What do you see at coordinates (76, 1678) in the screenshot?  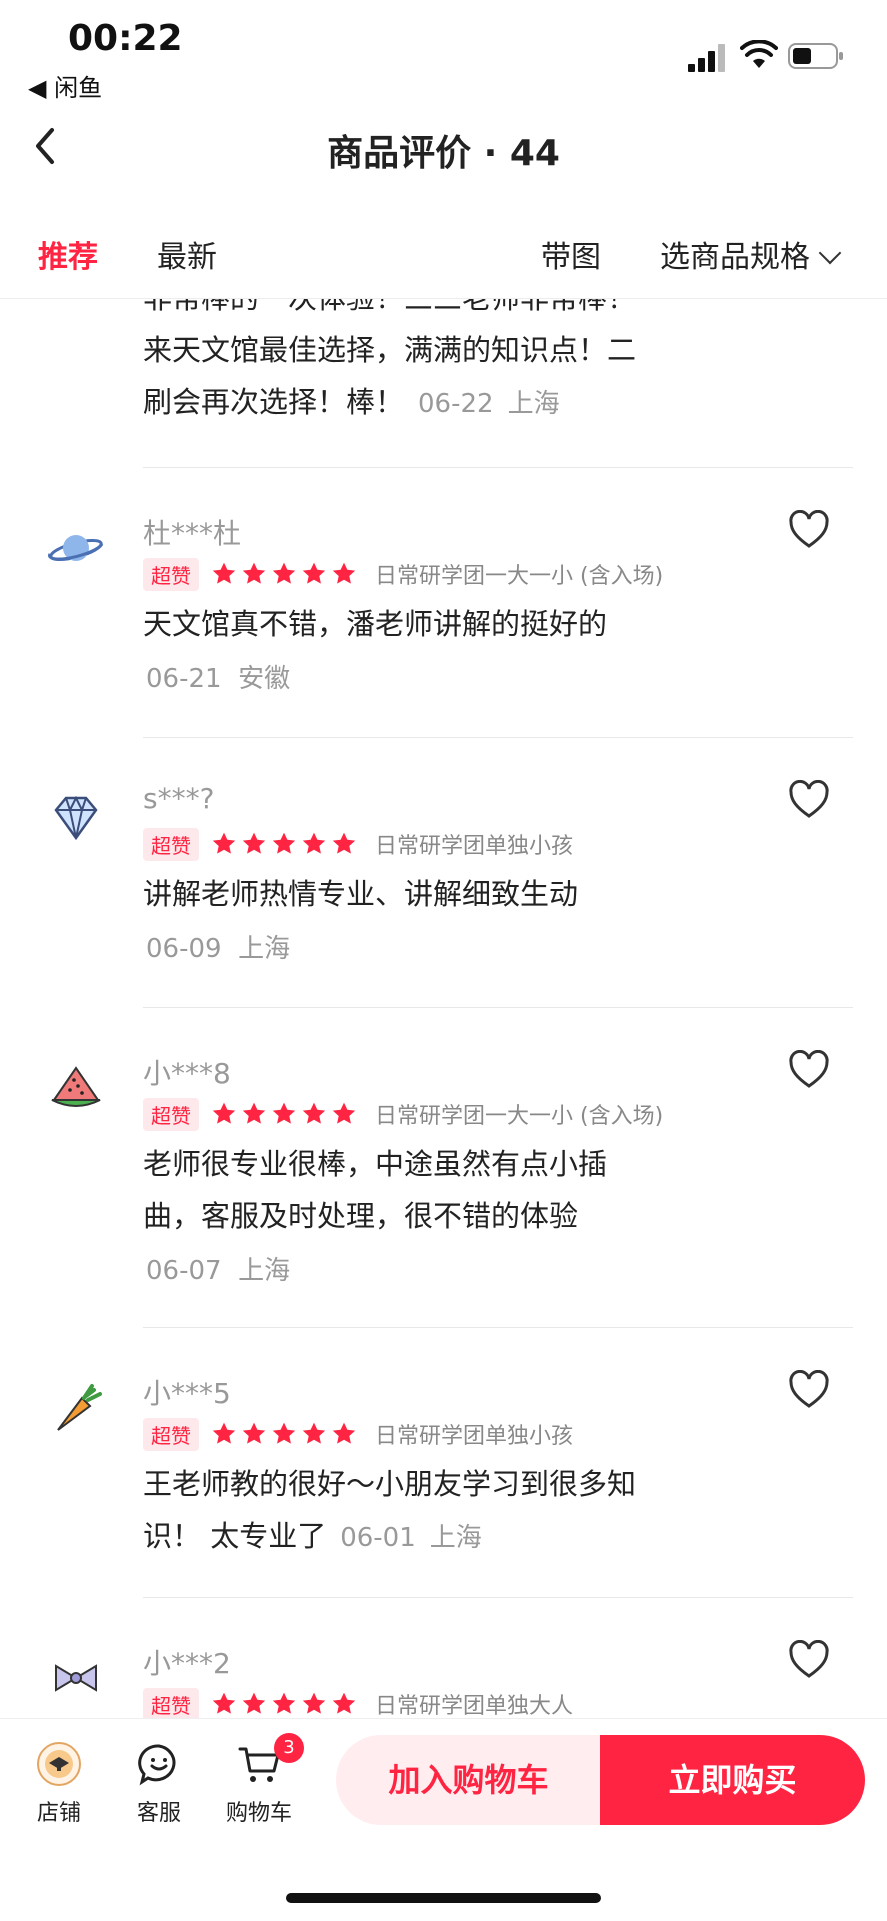 I see `bow-icon` at bounding box center [76, 1678].